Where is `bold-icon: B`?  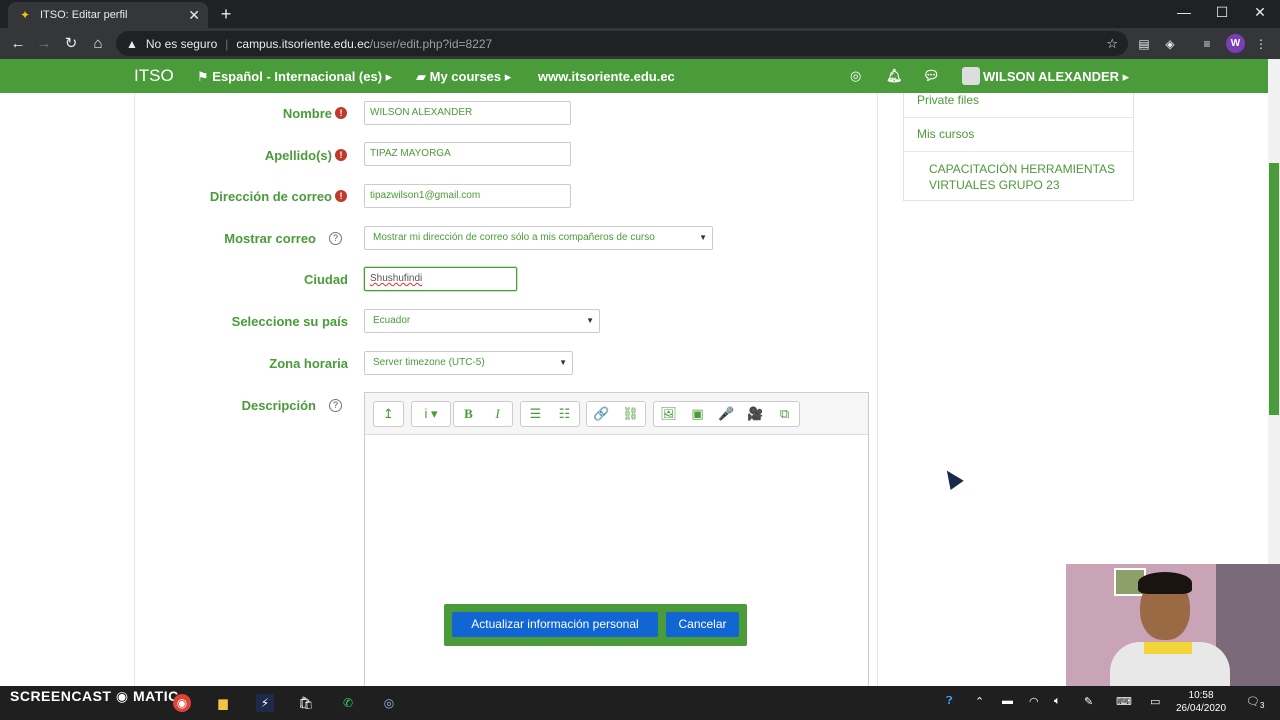 bold-icon: B is located at coordinates (468, 414).